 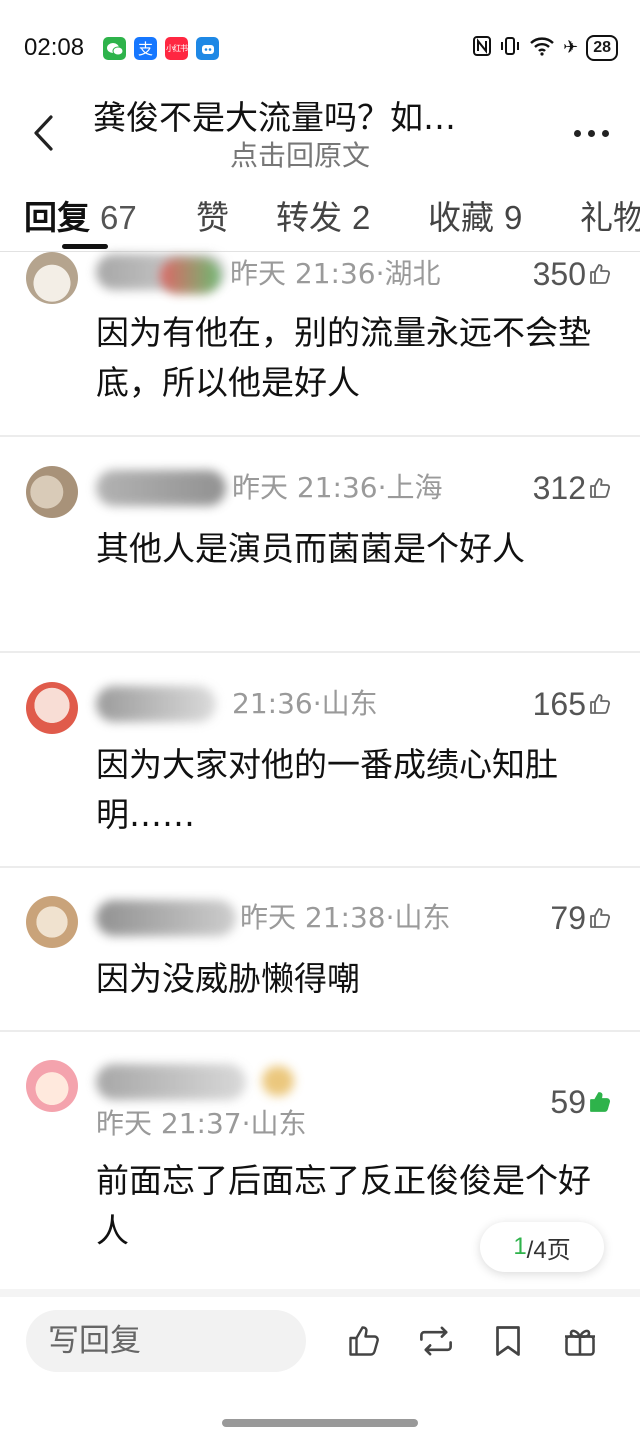 What do you see at coordinates (335, 273) in the screenshot?
I see `comment-meta: 昨天 21:36·湖北` at bounding box center [335, 273].